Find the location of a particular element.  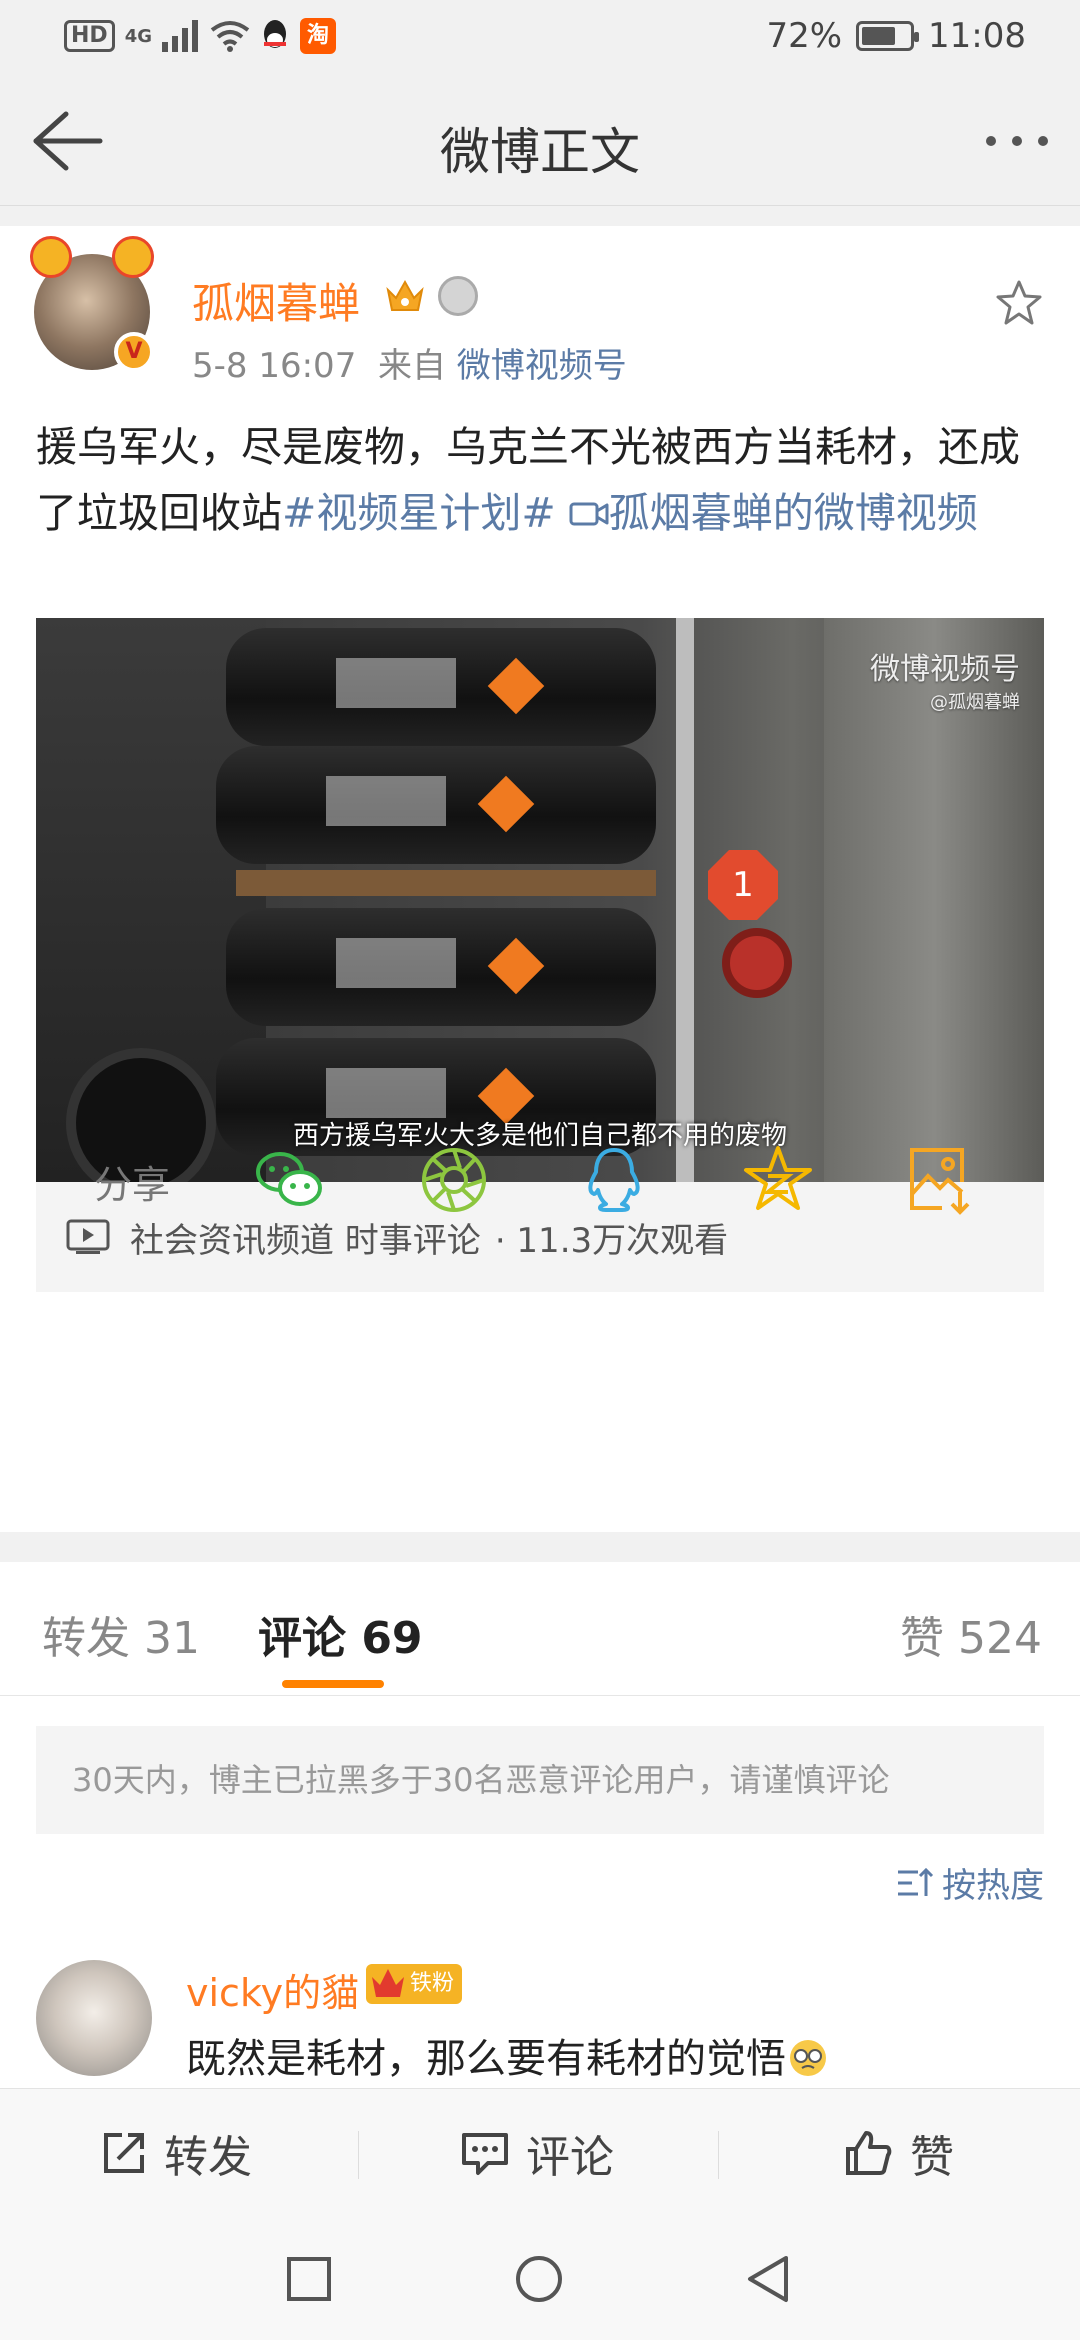

page-title: 微博正文 is located at coordinates (540, 152).